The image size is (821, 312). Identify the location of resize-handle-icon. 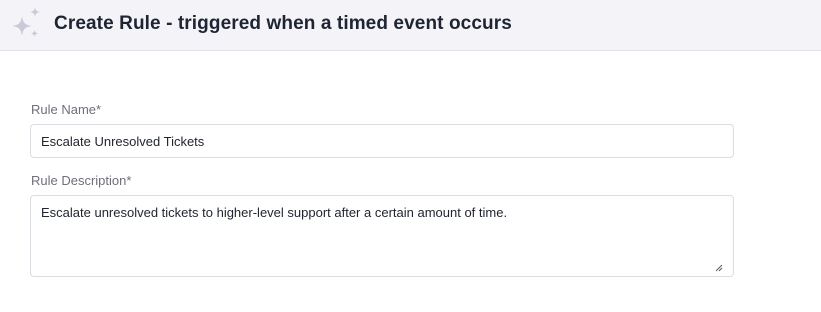
(719, 266).